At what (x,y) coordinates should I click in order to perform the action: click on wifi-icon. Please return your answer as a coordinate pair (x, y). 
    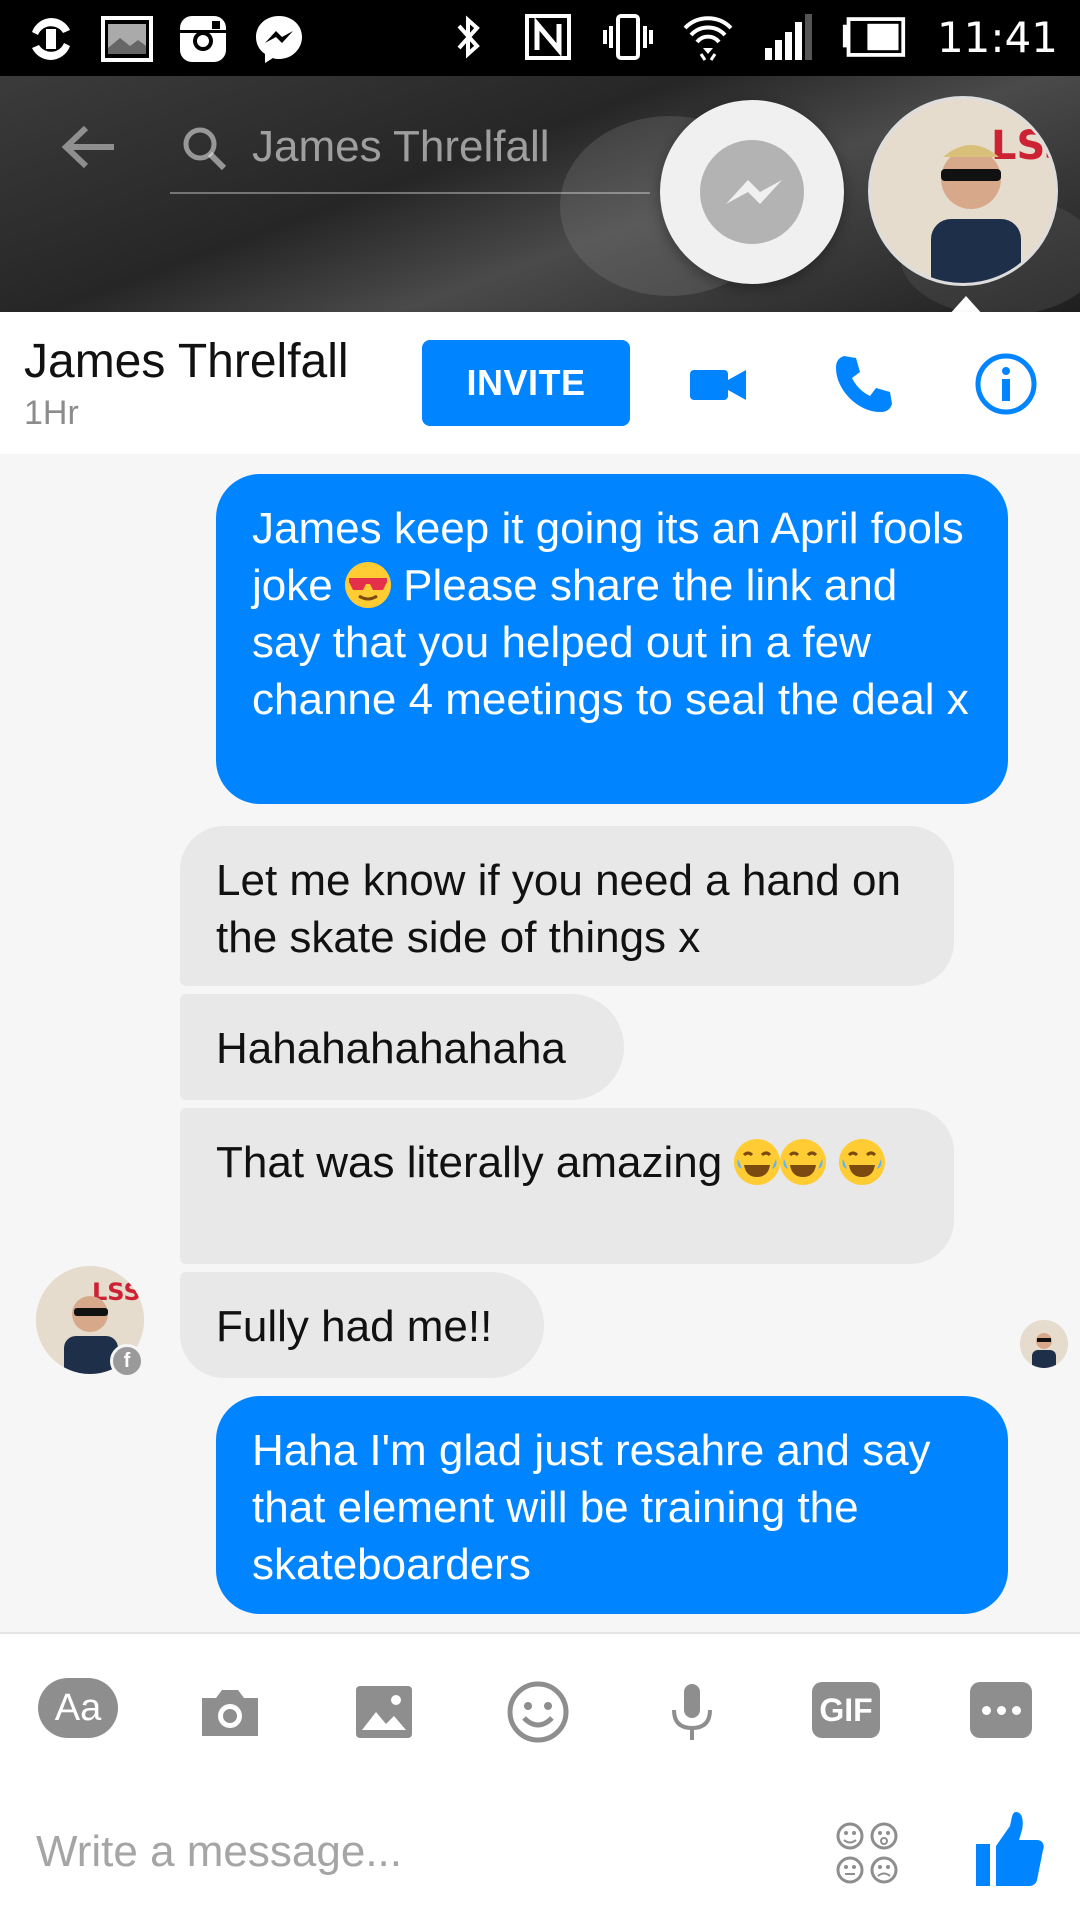
    Looking at the image, I should click on (708, 37).